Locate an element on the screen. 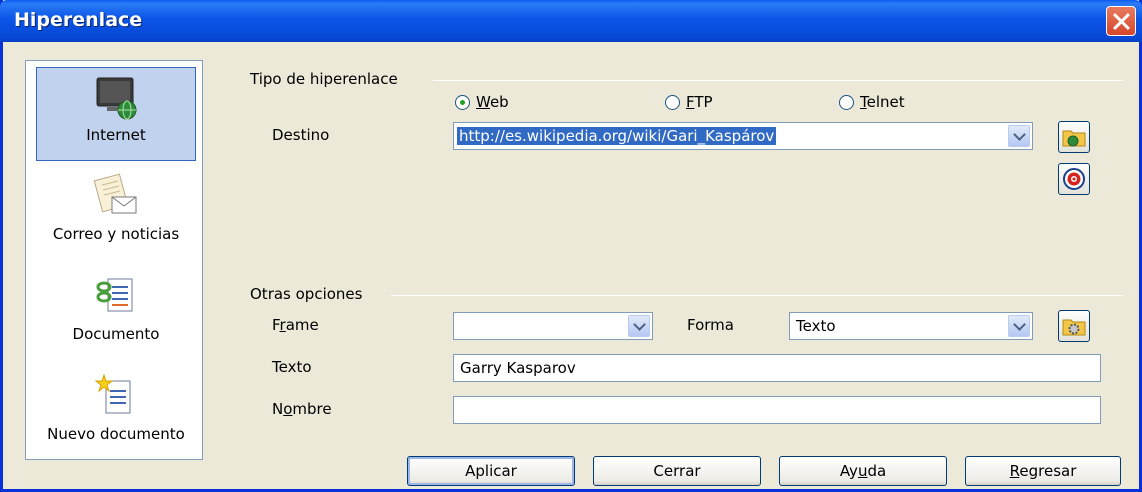 The width and height of the screenshot is (1142, 492). radio-ftp: FTP is located at coordinates (689, 102).